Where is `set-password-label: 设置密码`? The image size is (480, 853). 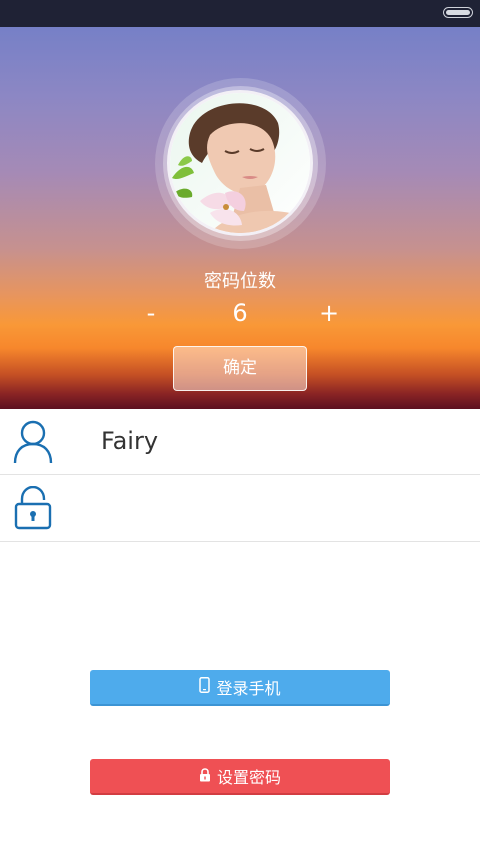
set-password-label: 设置密码 is located at coordinates (248, 777).